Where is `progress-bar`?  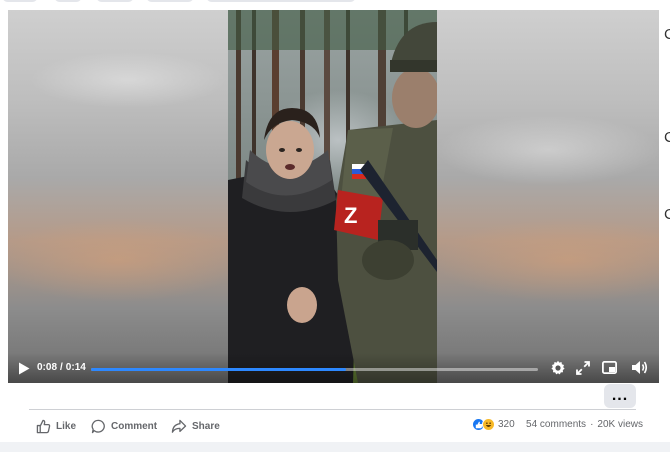
progress-bar is located at coordinates (314, 369).